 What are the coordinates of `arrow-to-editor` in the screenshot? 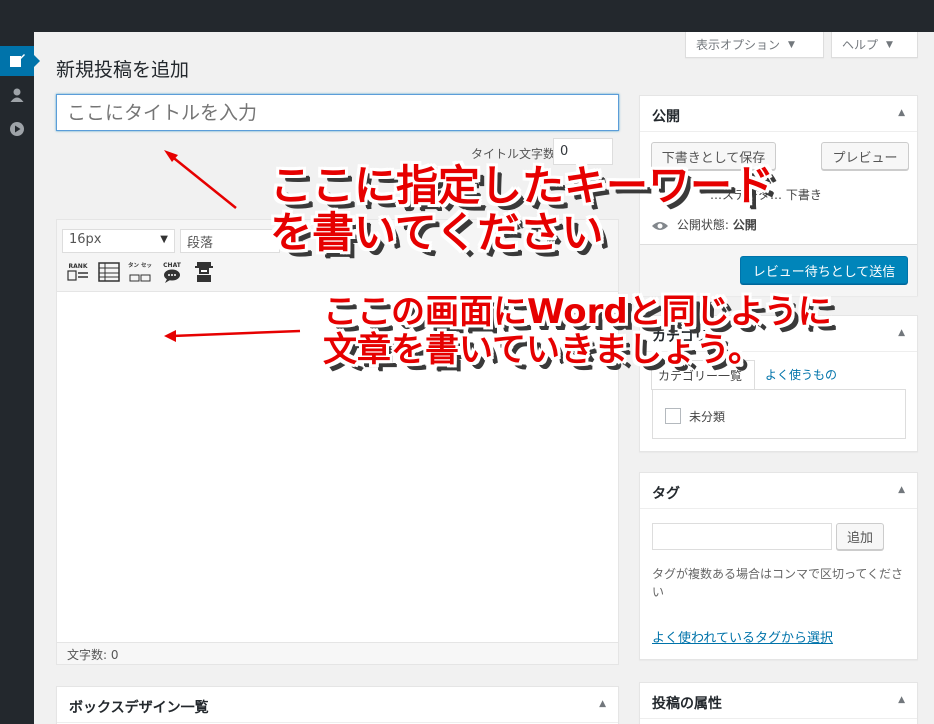 It's located at (236, 333).